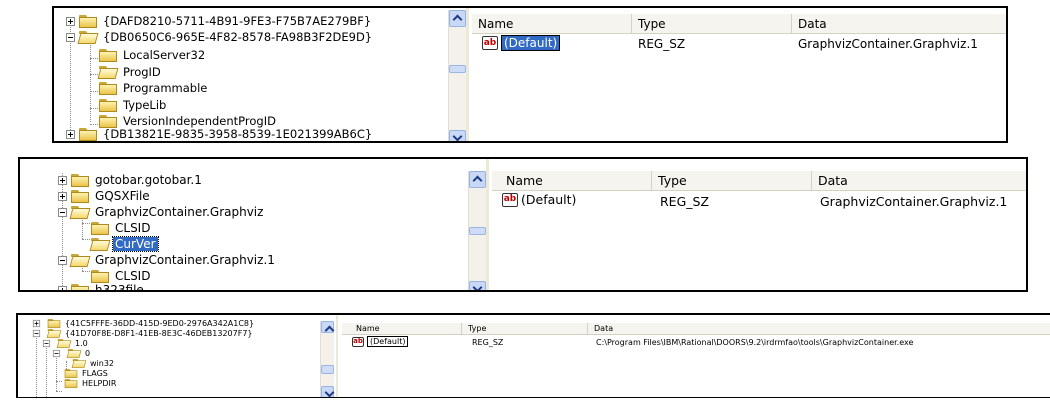 The image size is (1050, 406). What do you see at coordinates (238, 134) in the screenshot?
I see `tree-node-label: {DB13821E-9835-3958-8539-1E021399AB6C}` at bounding box center [238, 134].